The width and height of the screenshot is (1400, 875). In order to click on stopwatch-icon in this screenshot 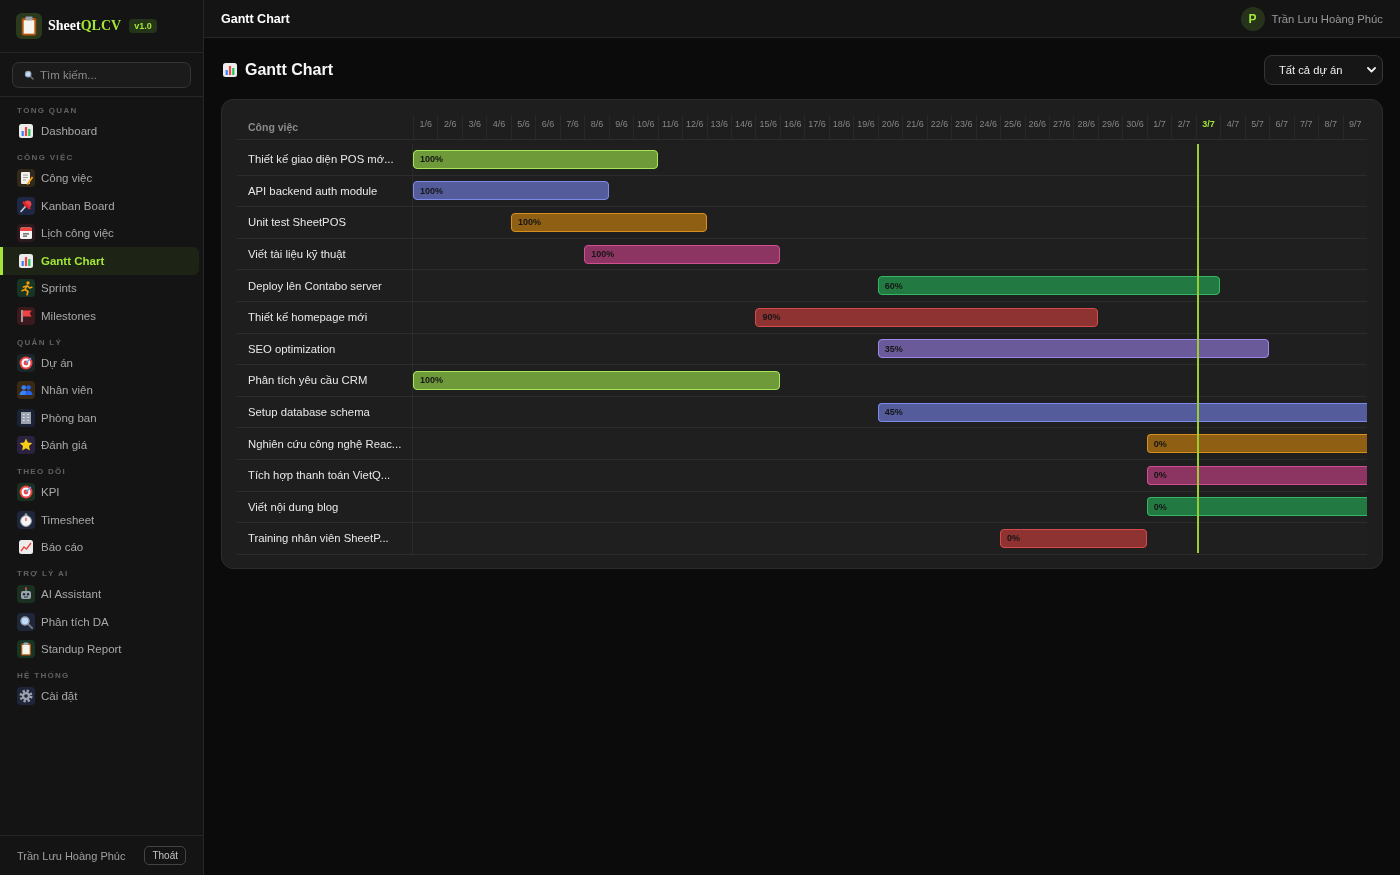, I will do `click(26, 519)`.